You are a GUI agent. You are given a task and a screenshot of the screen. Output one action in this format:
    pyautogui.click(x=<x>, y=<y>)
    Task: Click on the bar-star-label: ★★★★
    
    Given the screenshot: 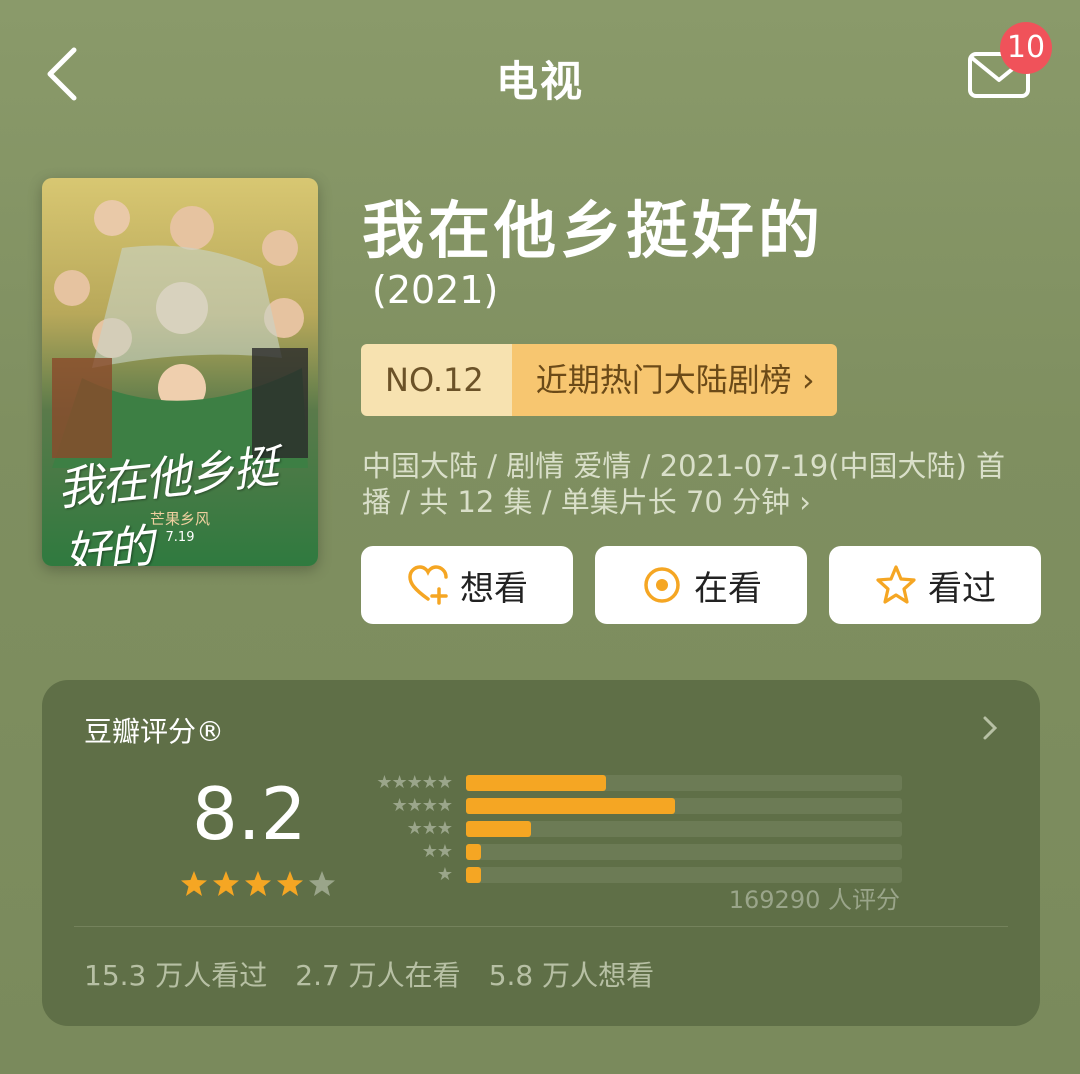 What is the action you would take?
    pyautogui.click(x=422, y=805)
    